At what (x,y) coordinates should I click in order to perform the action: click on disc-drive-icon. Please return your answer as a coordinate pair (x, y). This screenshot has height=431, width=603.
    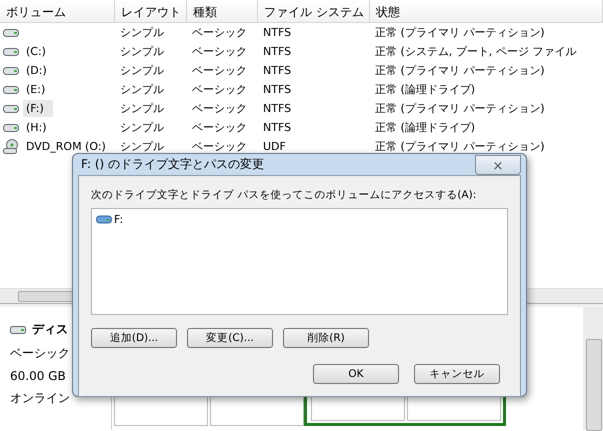
    Looking at the image, I should click on (11, 146).